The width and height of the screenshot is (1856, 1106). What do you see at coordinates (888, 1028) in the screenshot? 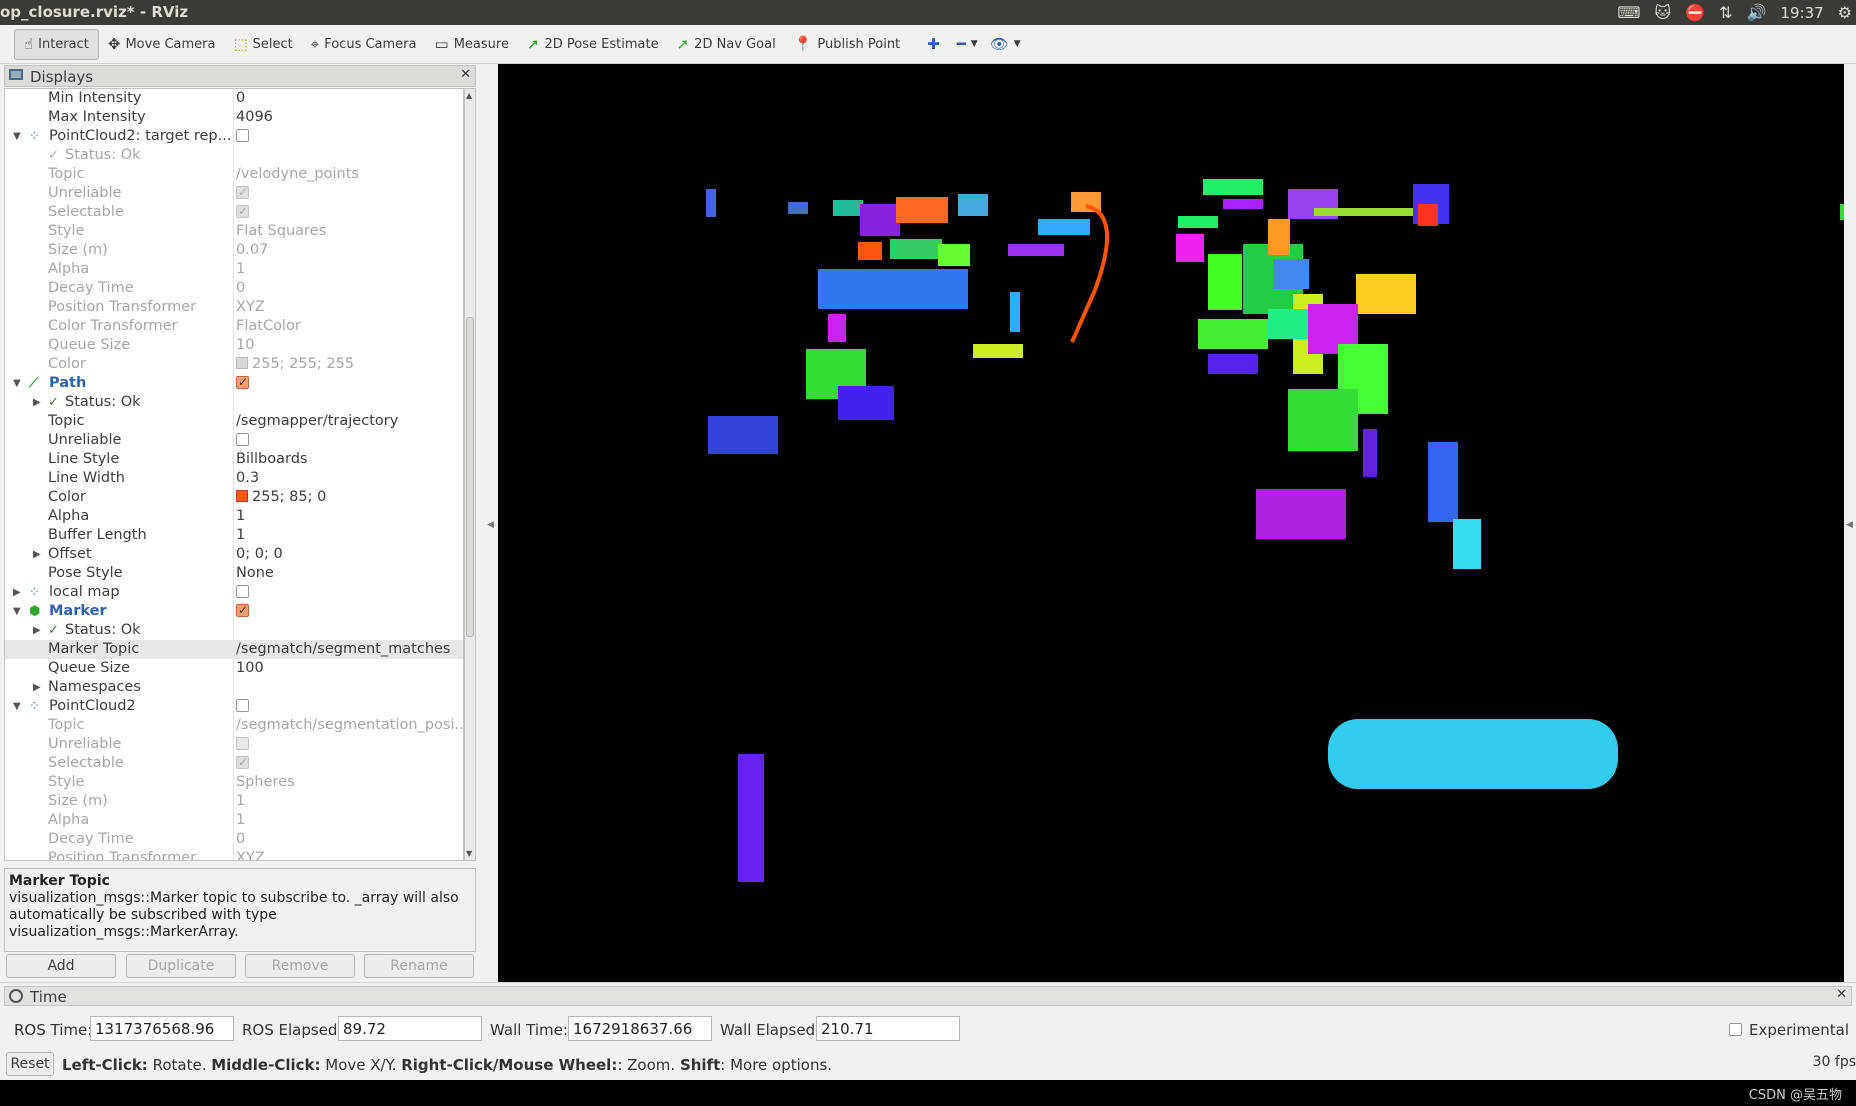
I see `wall-elapsed-field: 210.71` at bounding box center [888, 1028].